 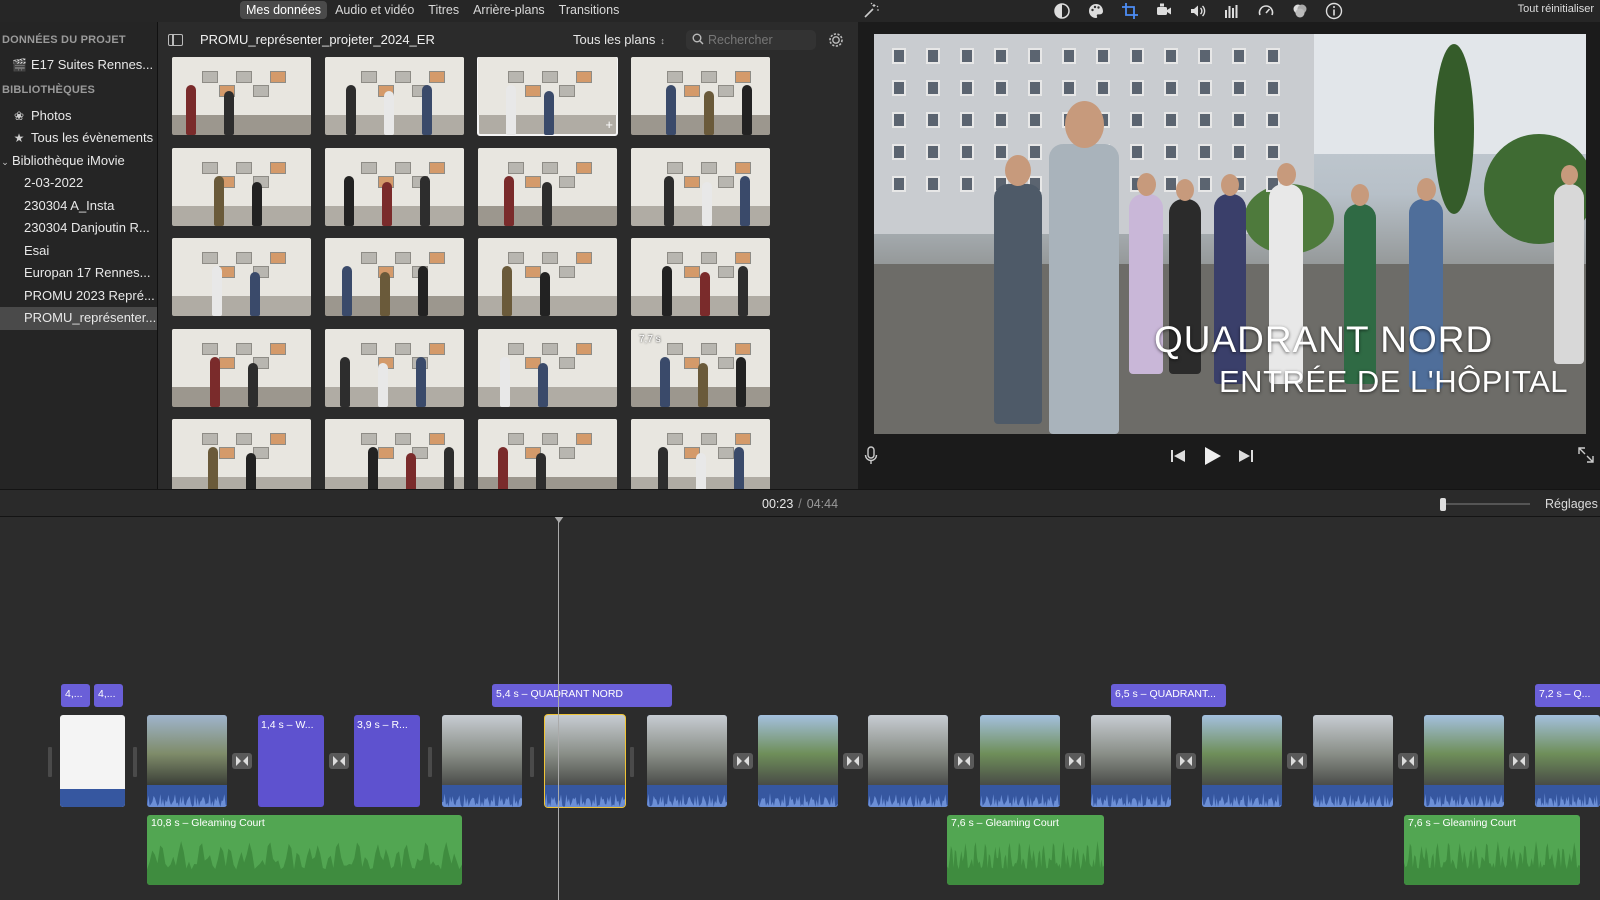 I want to click on volume-icon, so click(x=1198, y=11).